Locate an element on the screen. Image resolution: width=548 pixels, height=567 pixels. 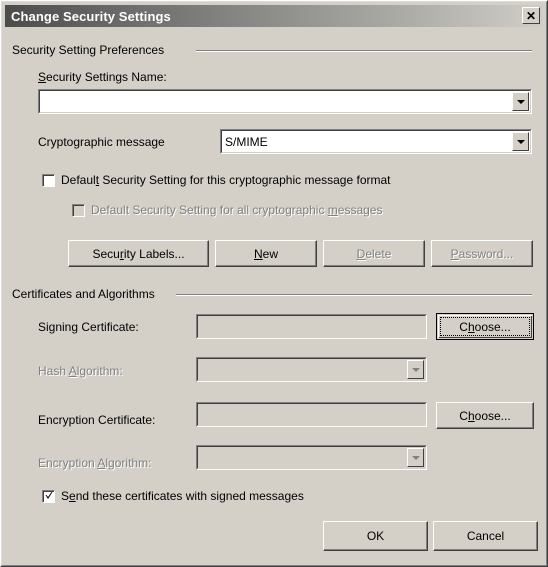
group-divider-certificates is located at coordinates (354, 295).